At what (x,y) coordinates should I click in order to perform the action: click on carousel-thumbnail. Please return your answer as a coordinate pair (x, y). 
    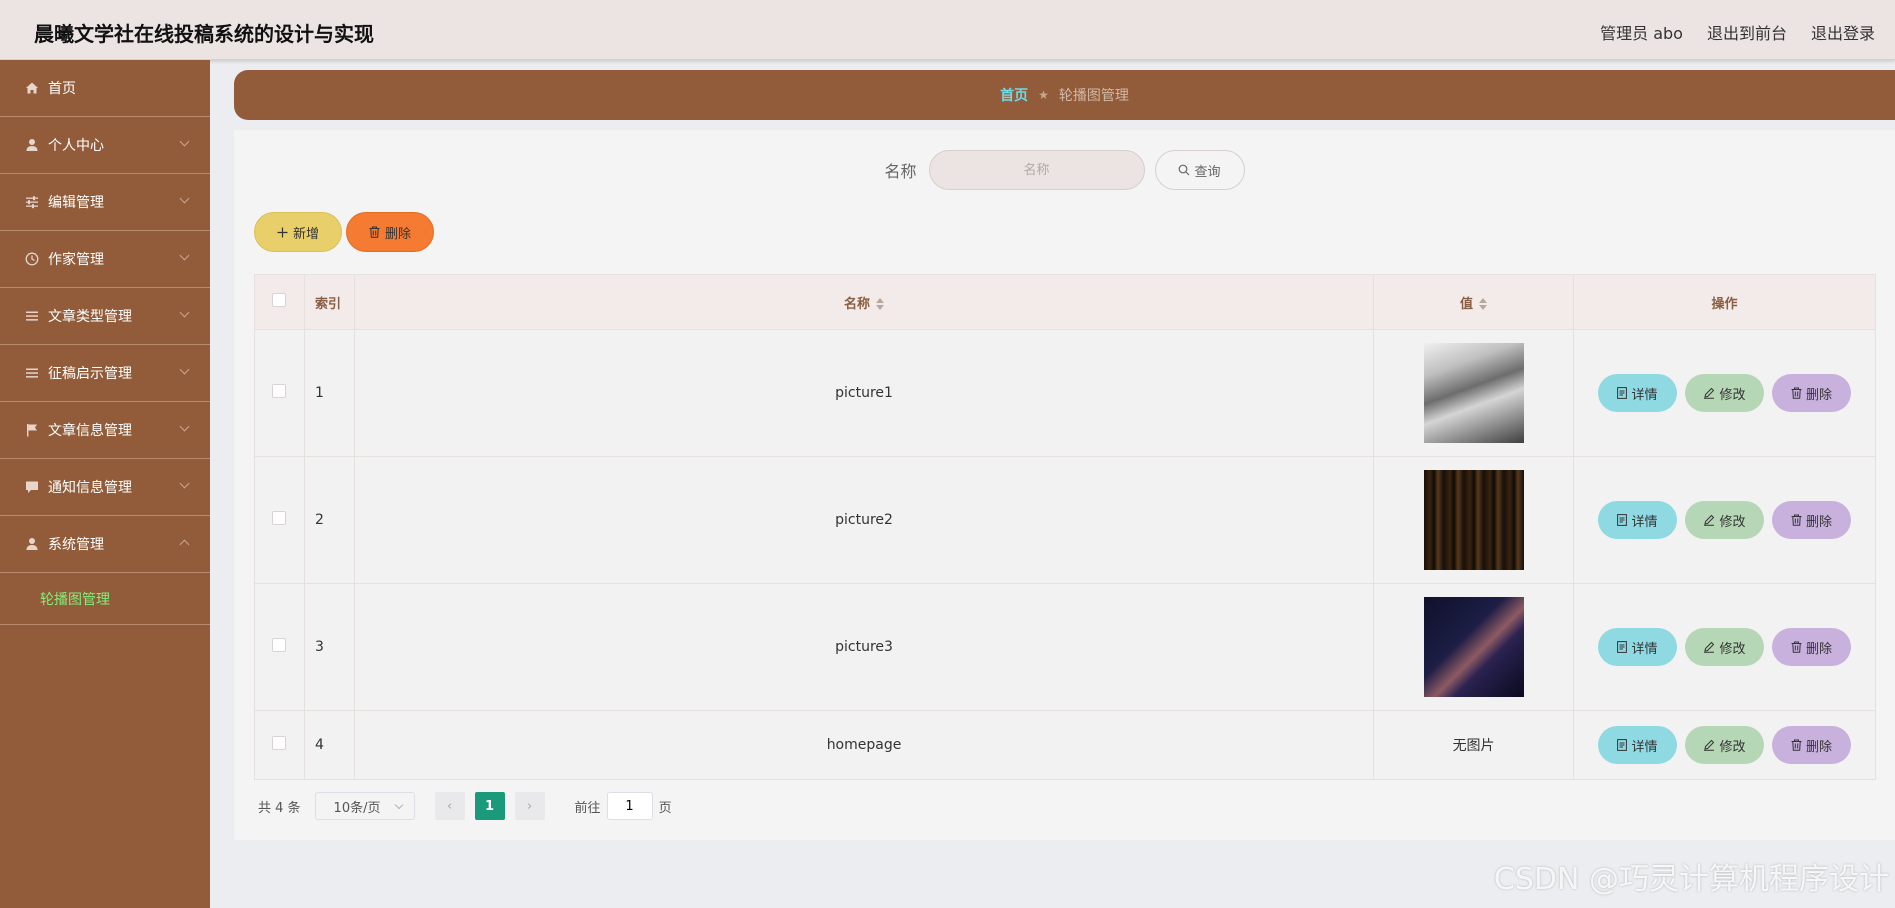
    Looking at the image, I should click on (1473, 393).